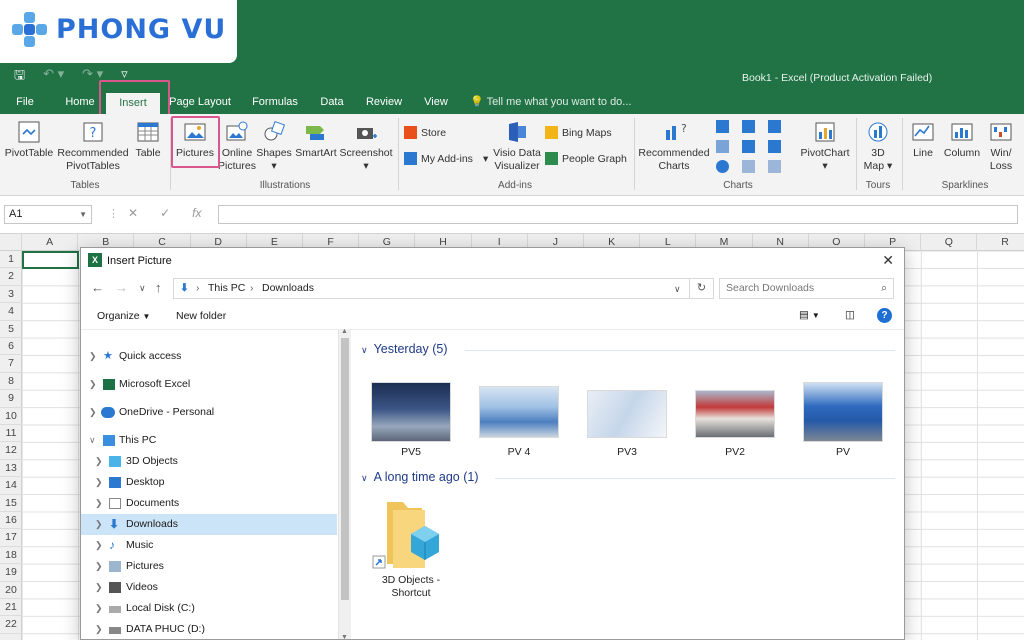 The height and width of the screenshot is (640, 1024). Describe the element at coordinates (209, 384) in the screenshot. I see `nav-item-microsoft-excel: ❯ Microsoft Excel` at that location.